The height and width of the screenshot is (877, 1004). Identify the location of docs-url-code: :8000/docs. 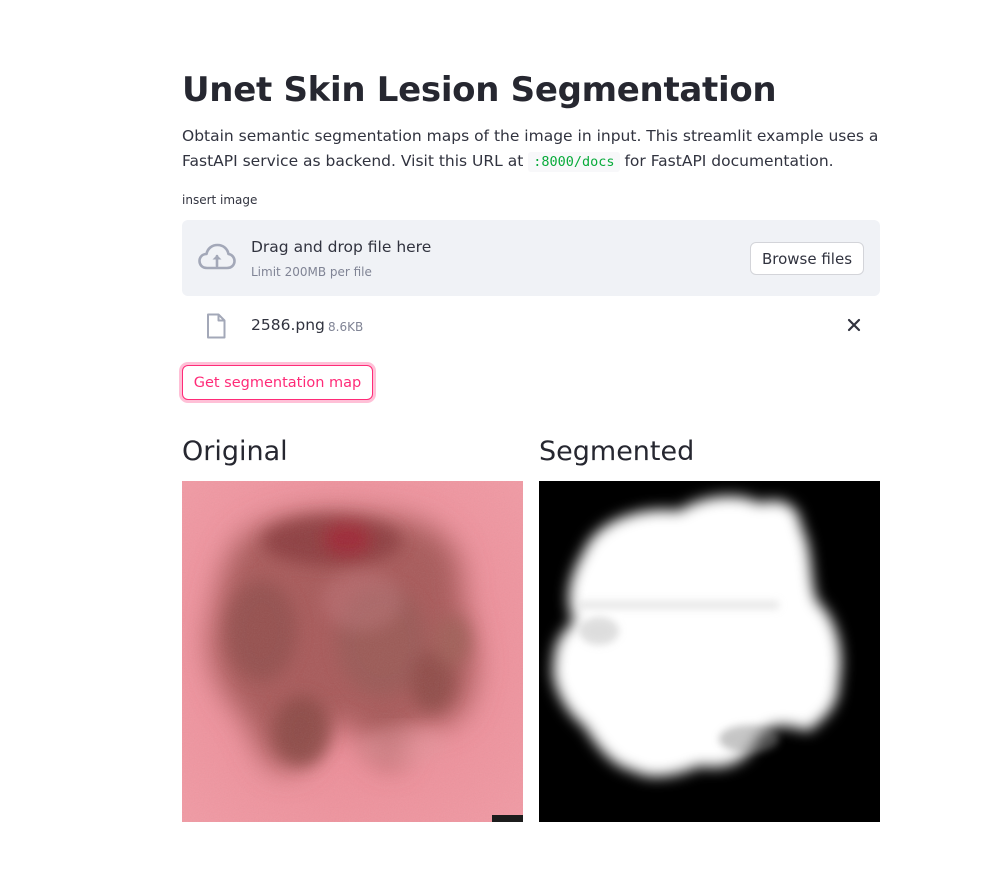
(574, 162).